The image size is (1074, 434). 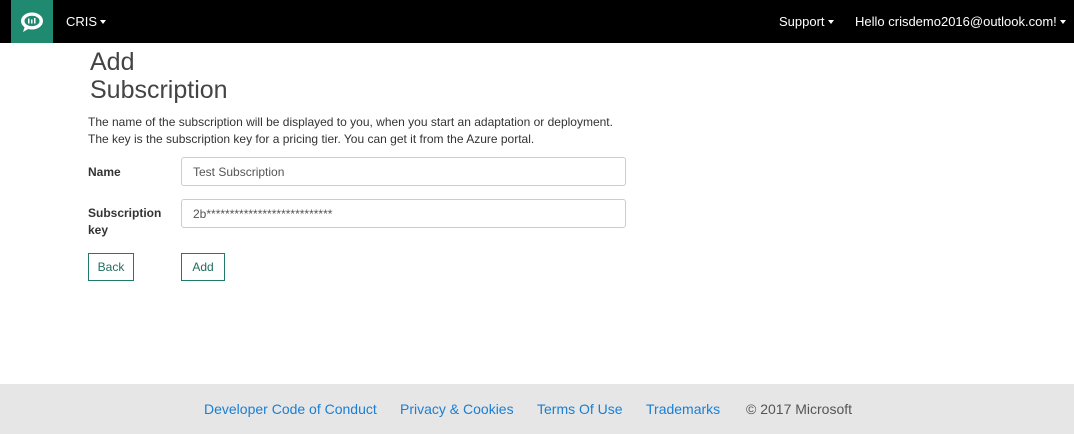 I want to click on speech-bubble-icon, so click(x=32, y=22).